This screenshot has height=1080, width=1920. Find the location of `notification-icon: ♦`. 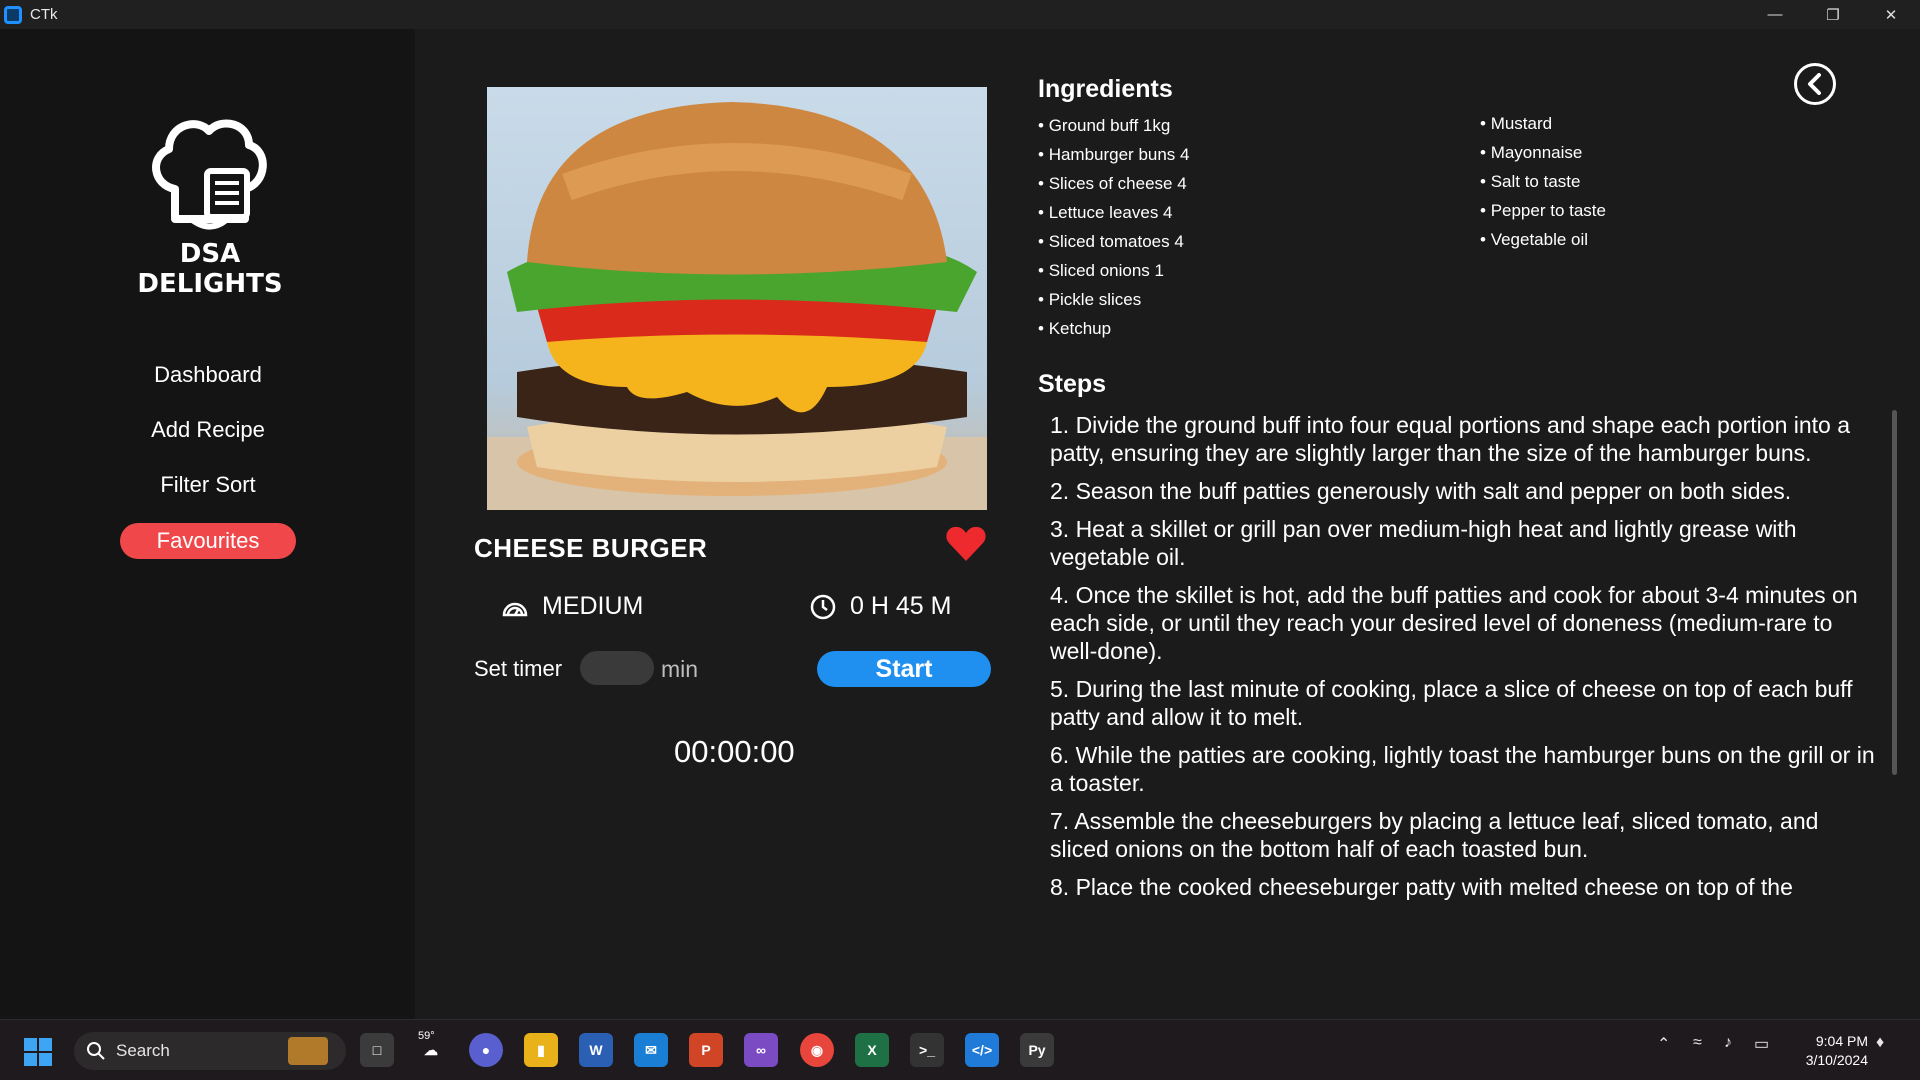

notification-icon: ♦ is located at coordinates (1880, 1043).